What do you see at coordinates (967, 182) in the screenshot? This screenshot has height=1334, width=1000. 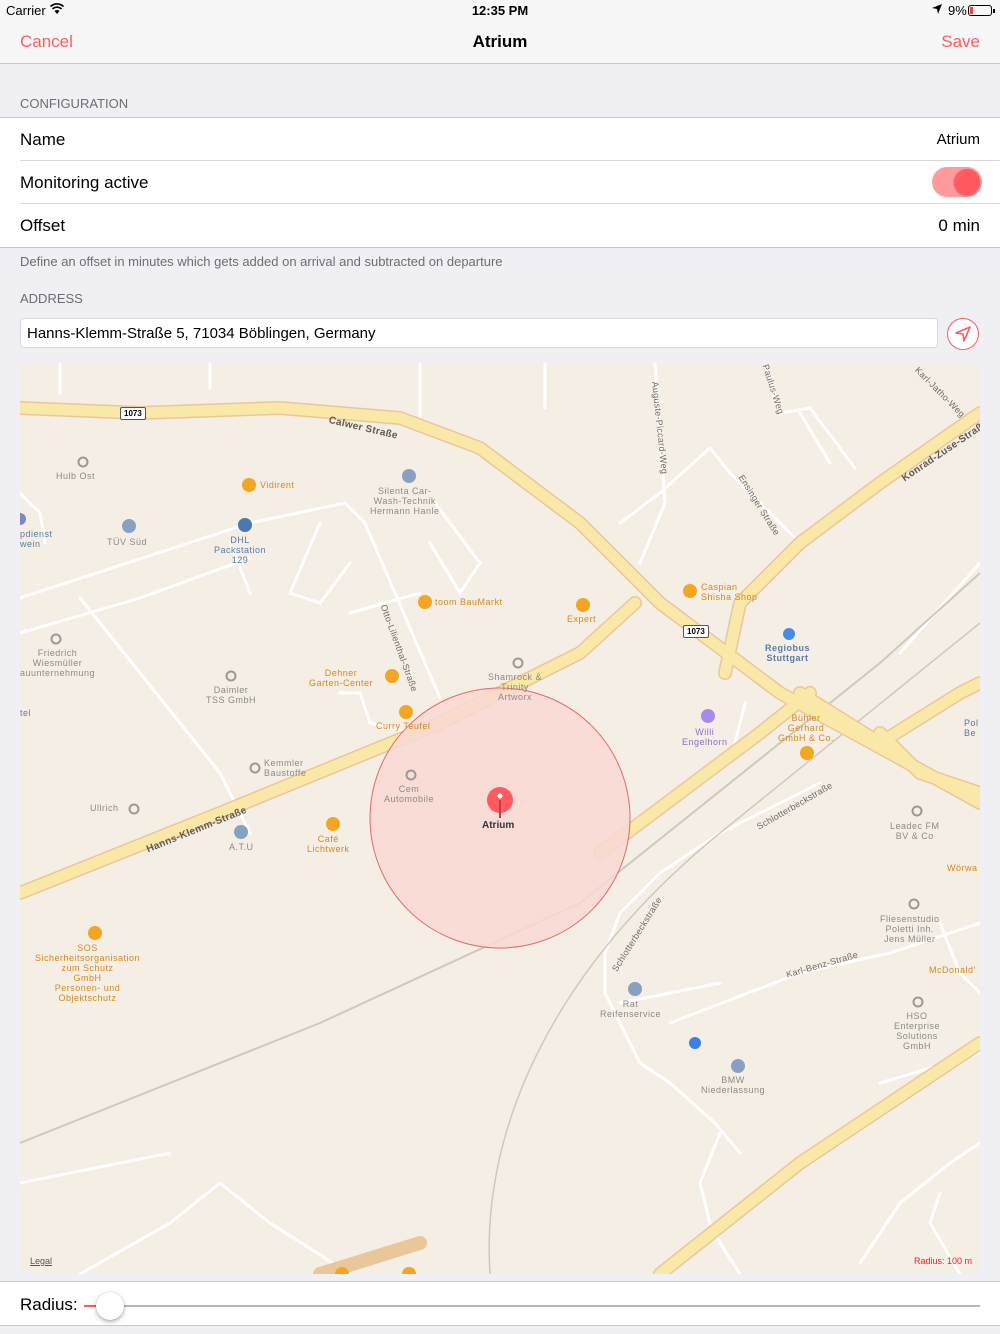 I see `toggle-knob` at bounding box center [967, 182].